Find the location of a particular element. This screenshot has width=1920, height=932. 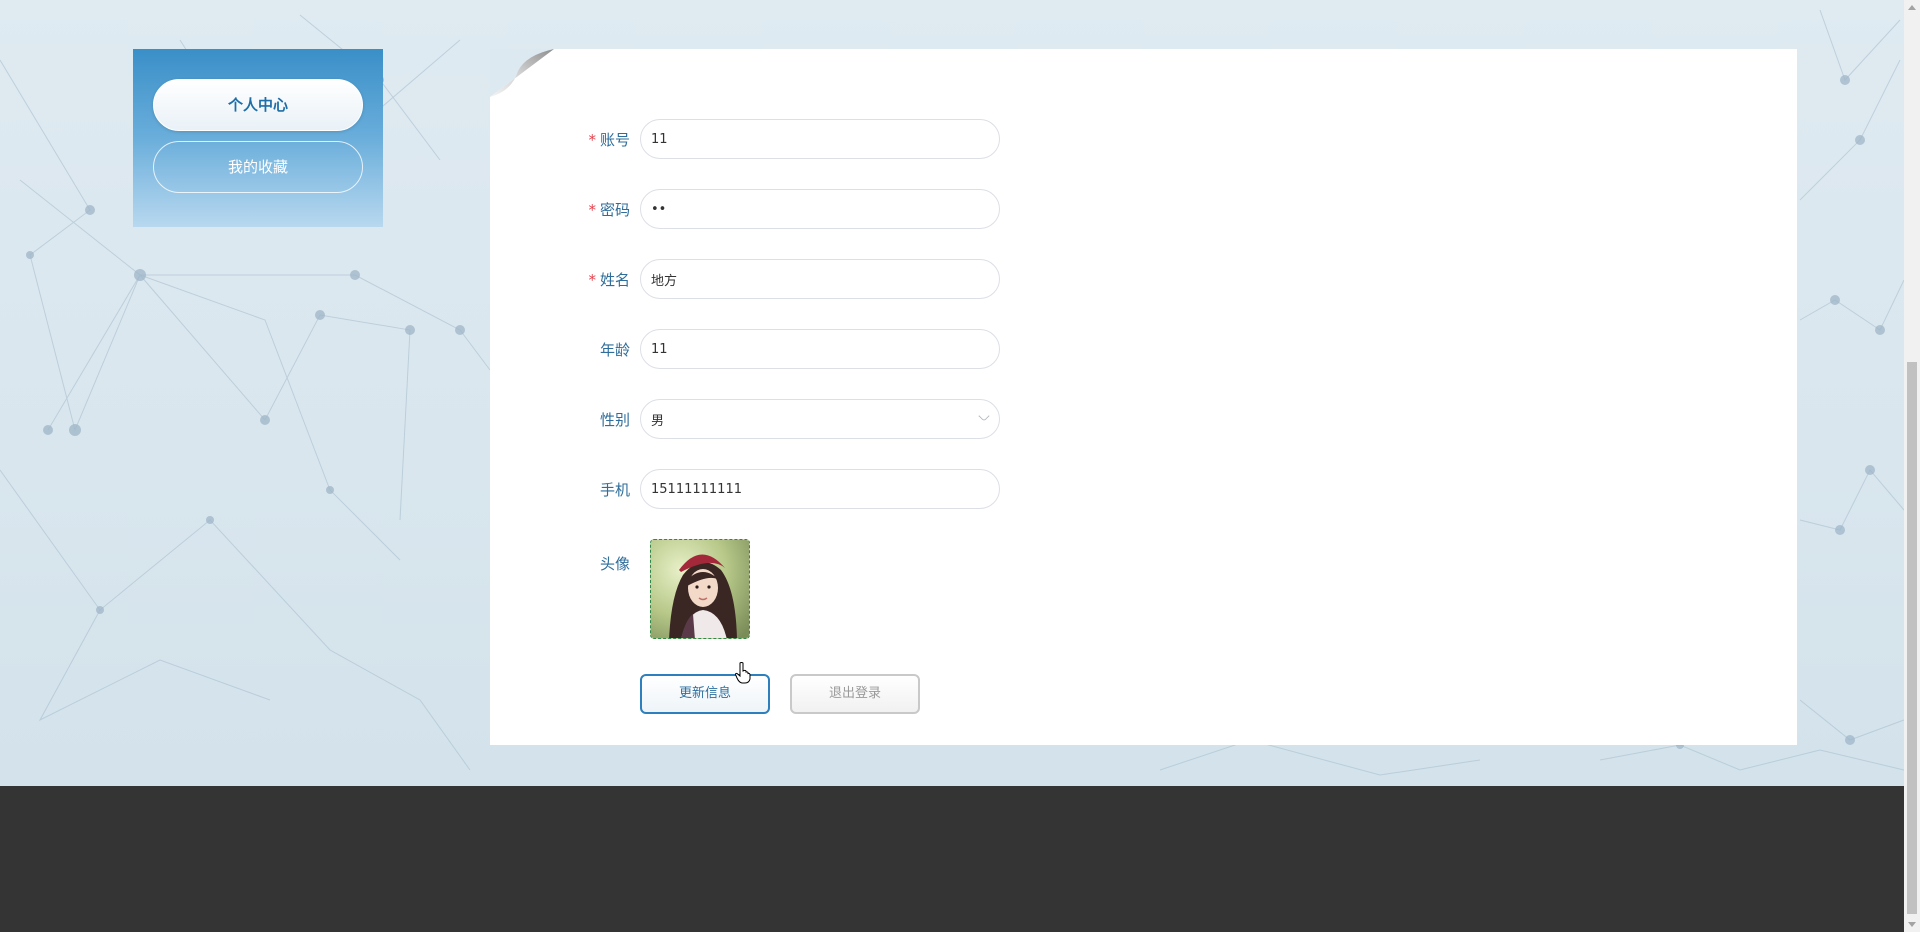

gender-select-value is located at coordinates (820, 419).